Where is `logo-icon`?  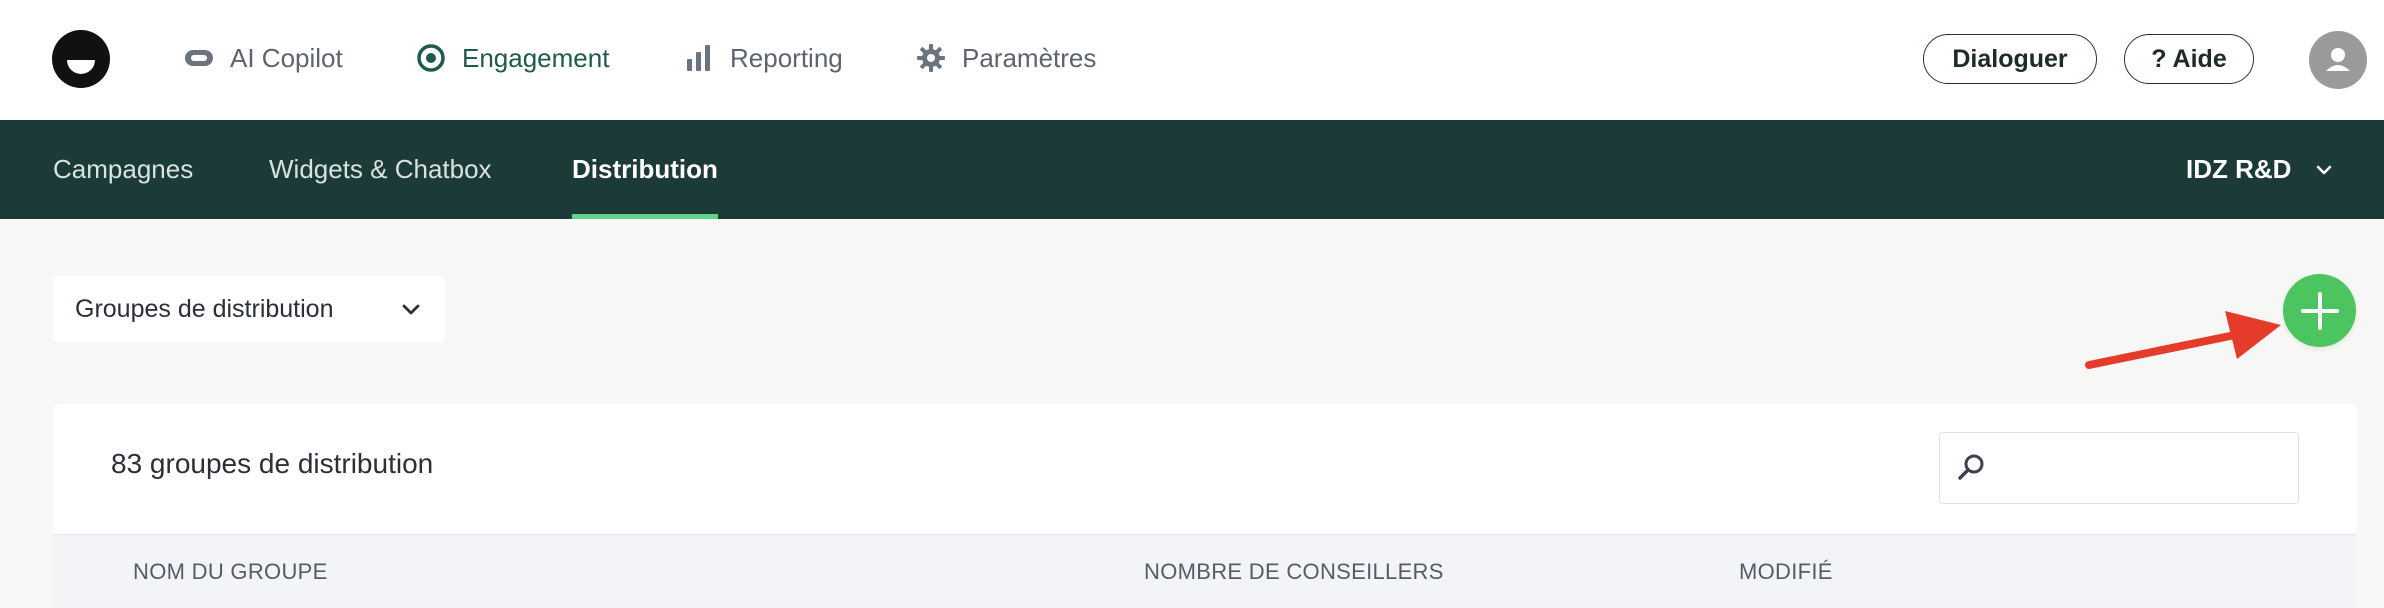 logo-icon is located at coordinates (81, 59).